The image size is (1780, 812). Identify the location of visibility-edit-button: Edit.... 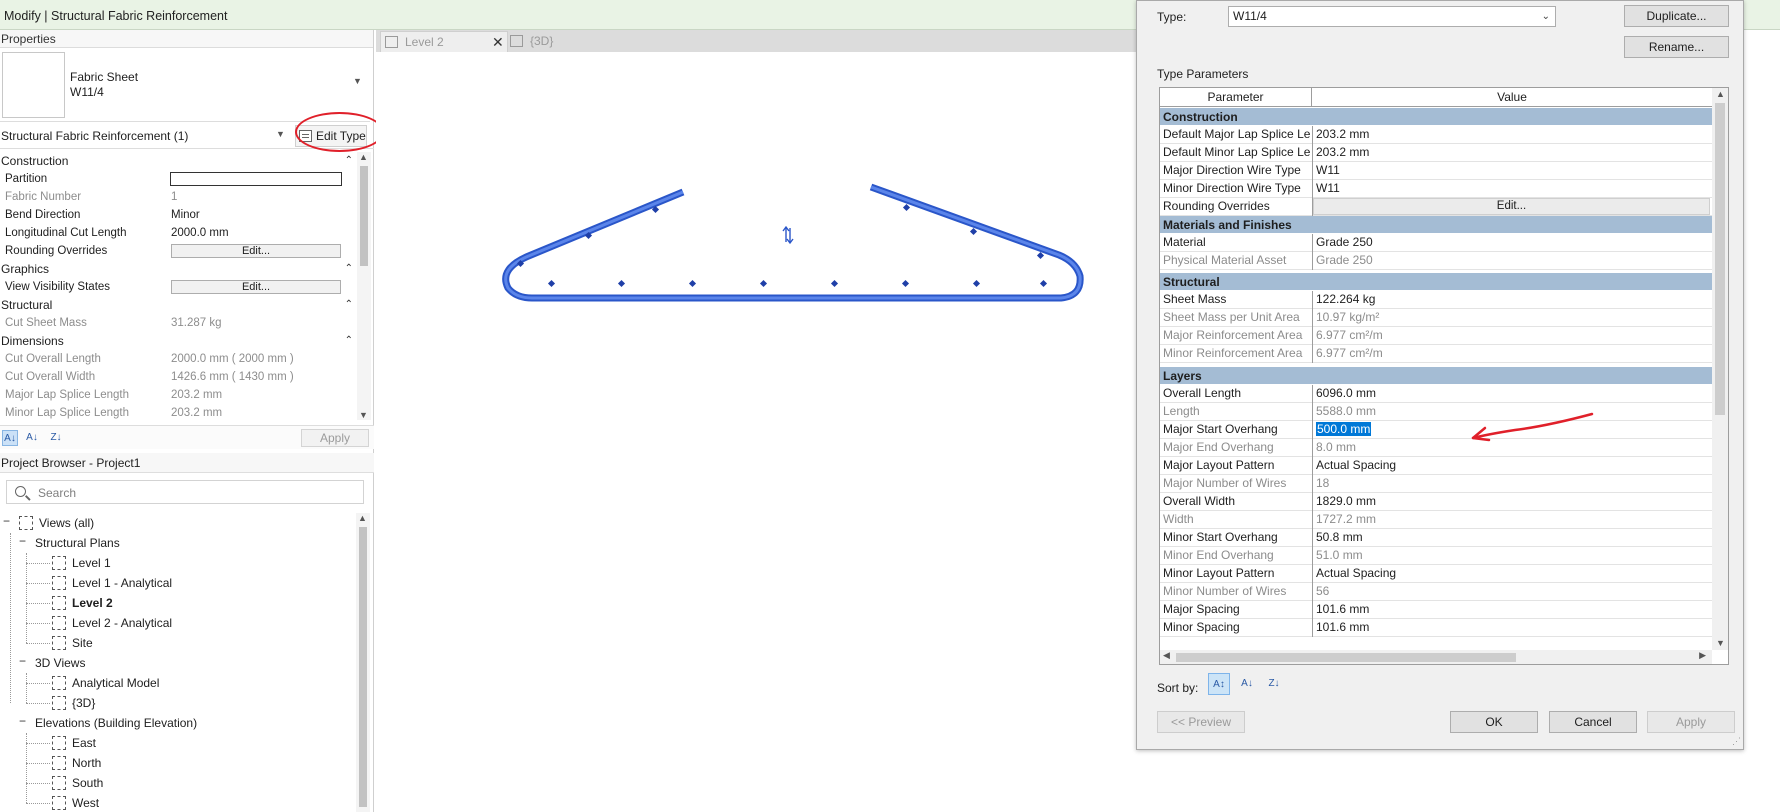
(256, 287).